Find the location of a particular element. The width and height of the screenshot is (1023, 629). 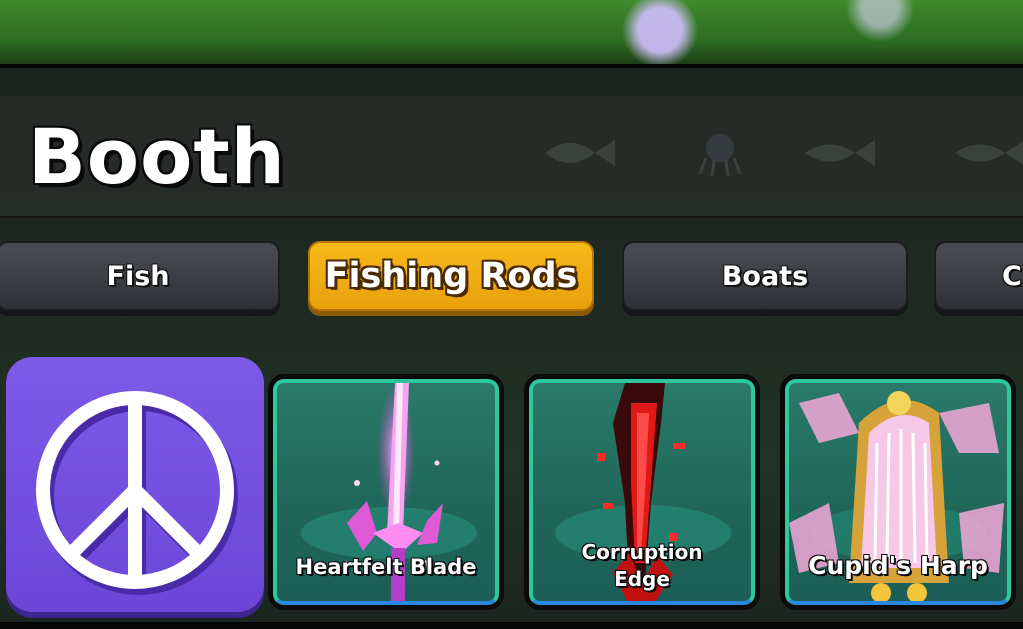

peace-button is located at coordinates (135, 484).